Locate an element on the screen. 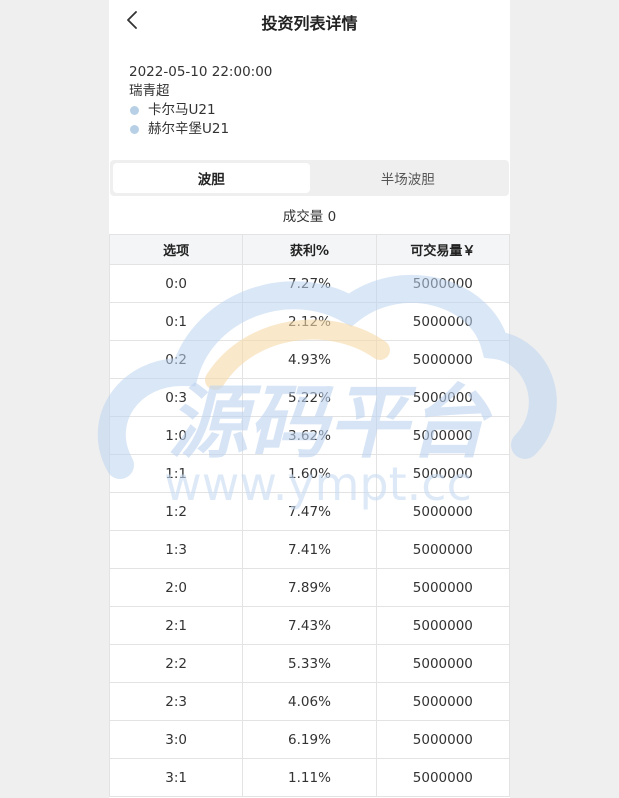  table-row: 2:2 5.33% 5000000 is located at coordinates (309, 663).